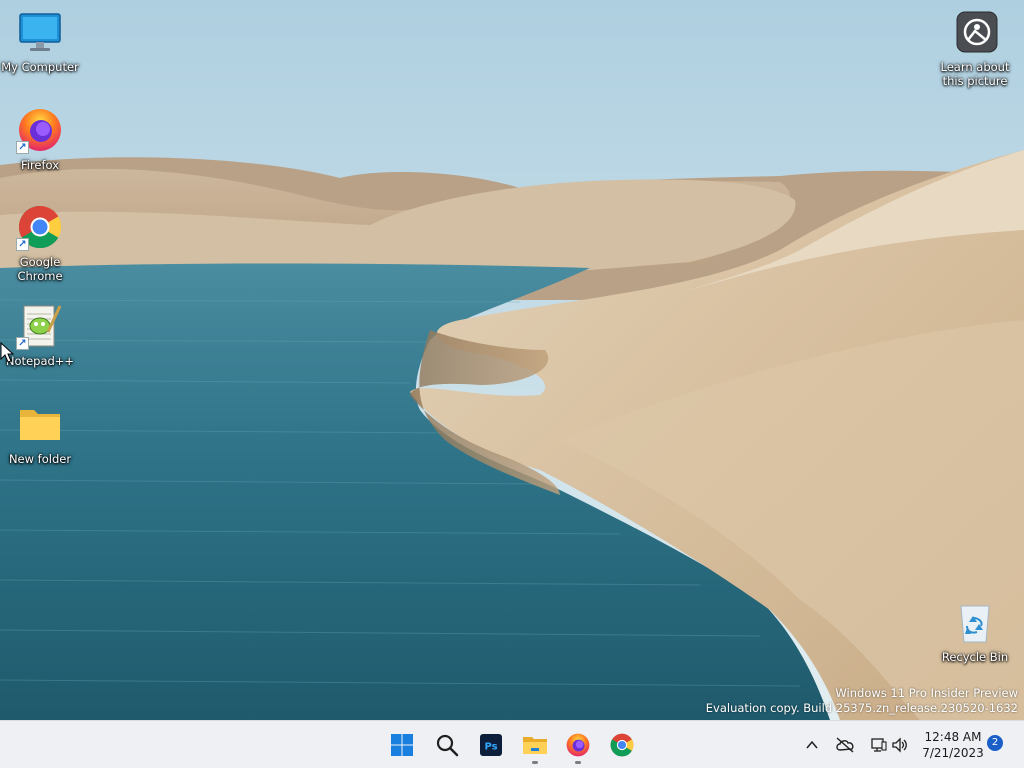 The height and width of the screenshot is (768, 1024). I want to click on search-icon, so click(447, 745).